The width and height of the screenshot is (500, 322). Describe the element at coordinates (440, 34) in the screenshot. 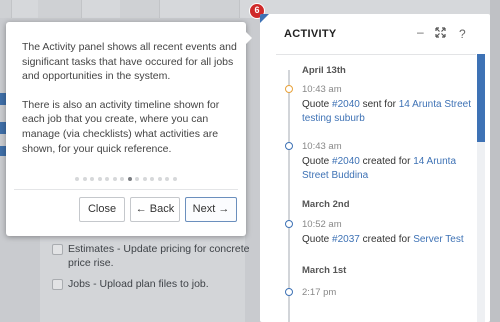

I see `expand-icon` at that location.